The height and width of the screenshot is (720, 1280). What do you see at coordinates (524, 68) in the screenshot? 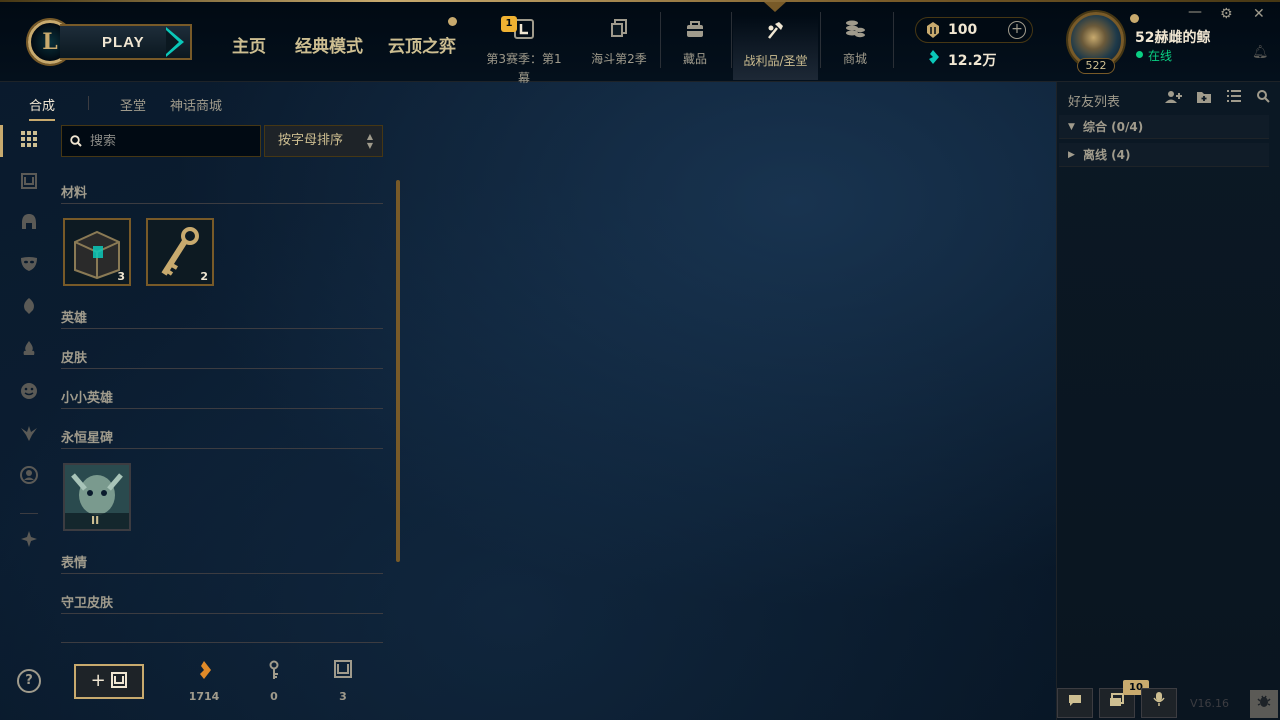
I see `nav-season-pass-label: 第3赛季：第1幕` at bounding box center [524, 68].